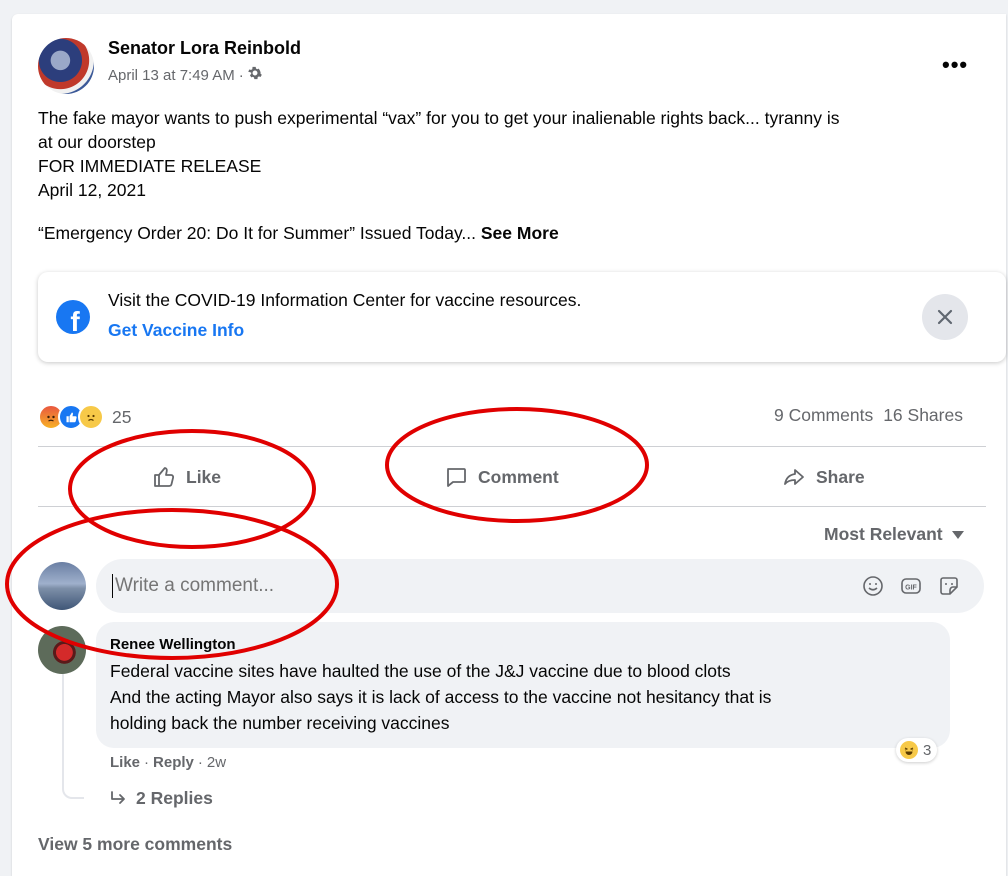 The width and height of the screenshot is (1008, 876). I want to click on reply-arrow-icon, so click(118, 797).